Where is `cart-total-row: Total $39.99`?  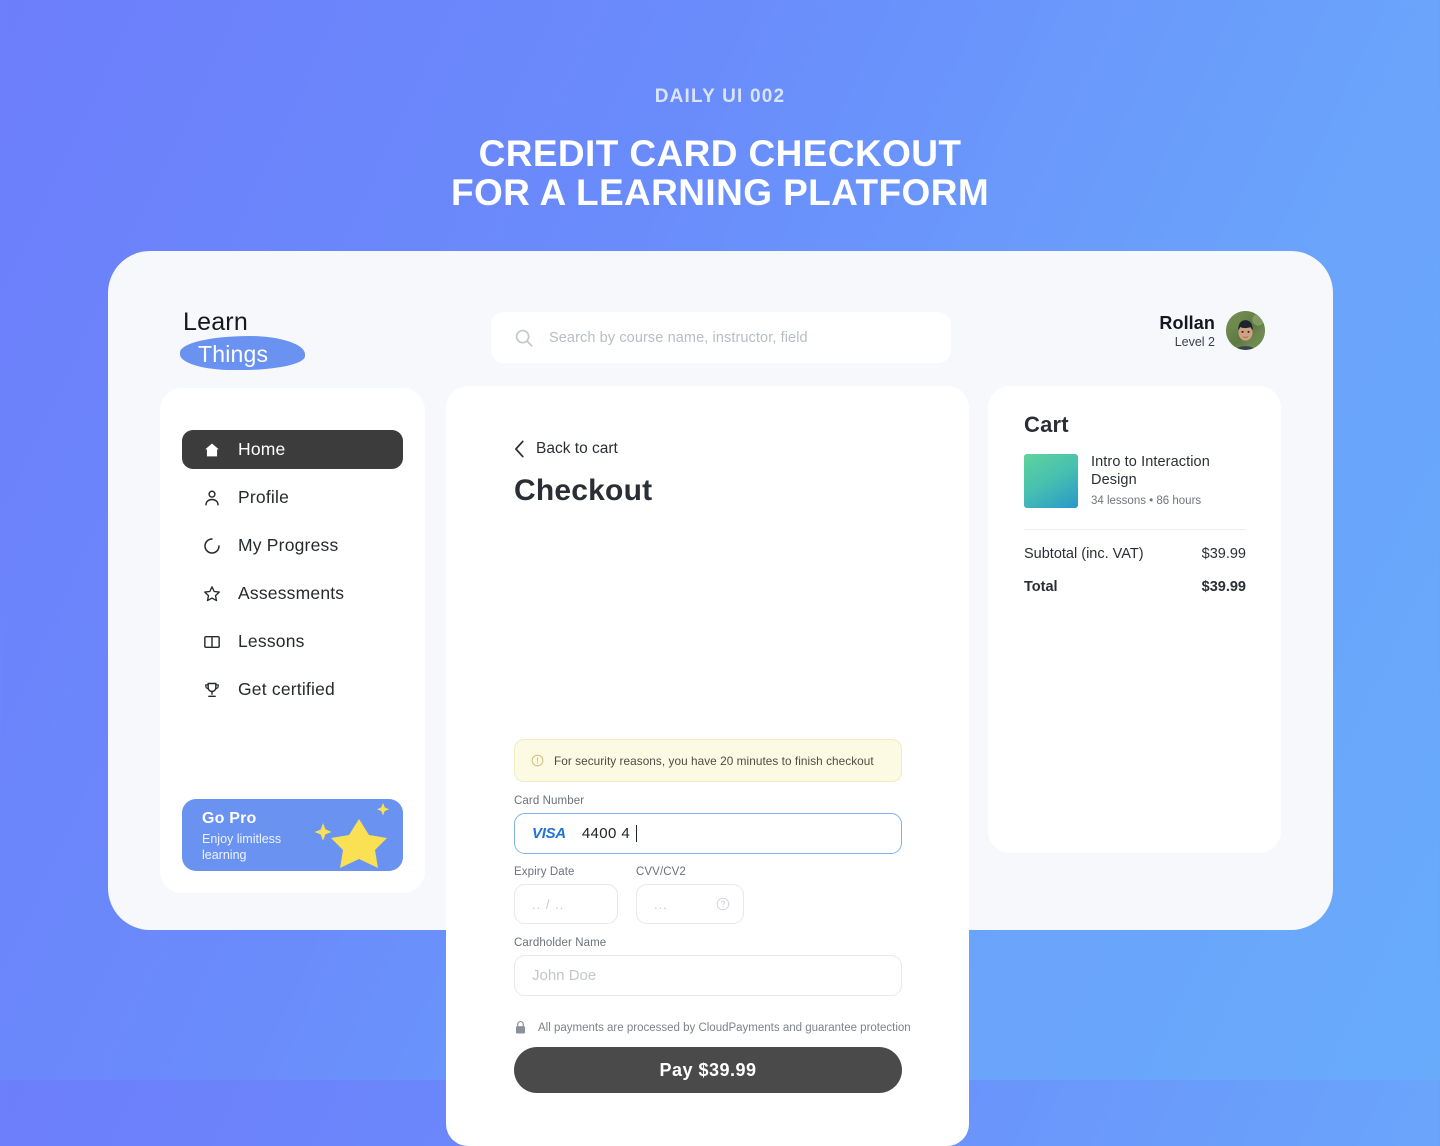
cart-total-row: Total $39.99 is located at coordinates (1135, 587).